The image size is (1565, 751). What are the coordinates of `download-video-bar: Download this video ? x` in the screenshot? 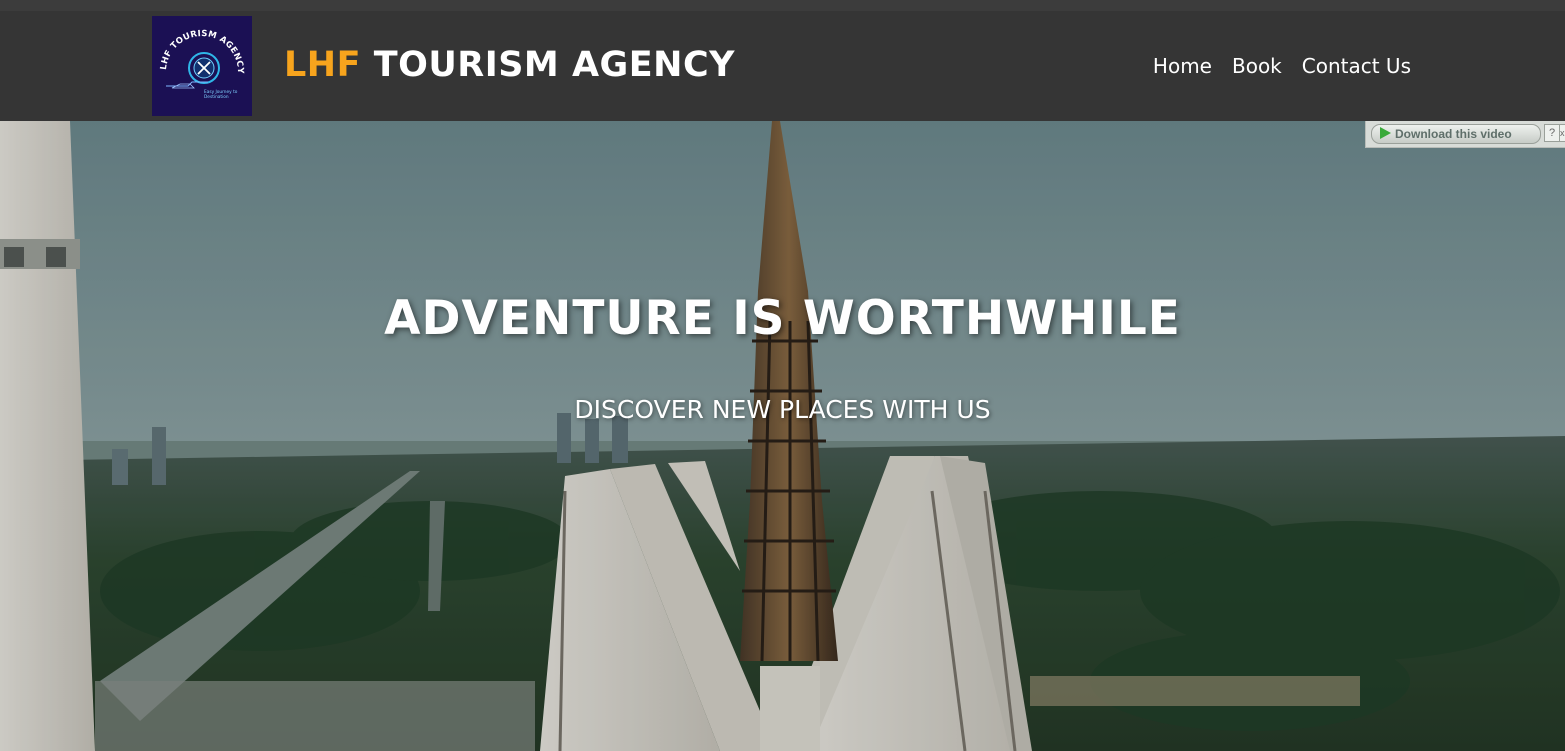 It's located at (1465, 134).